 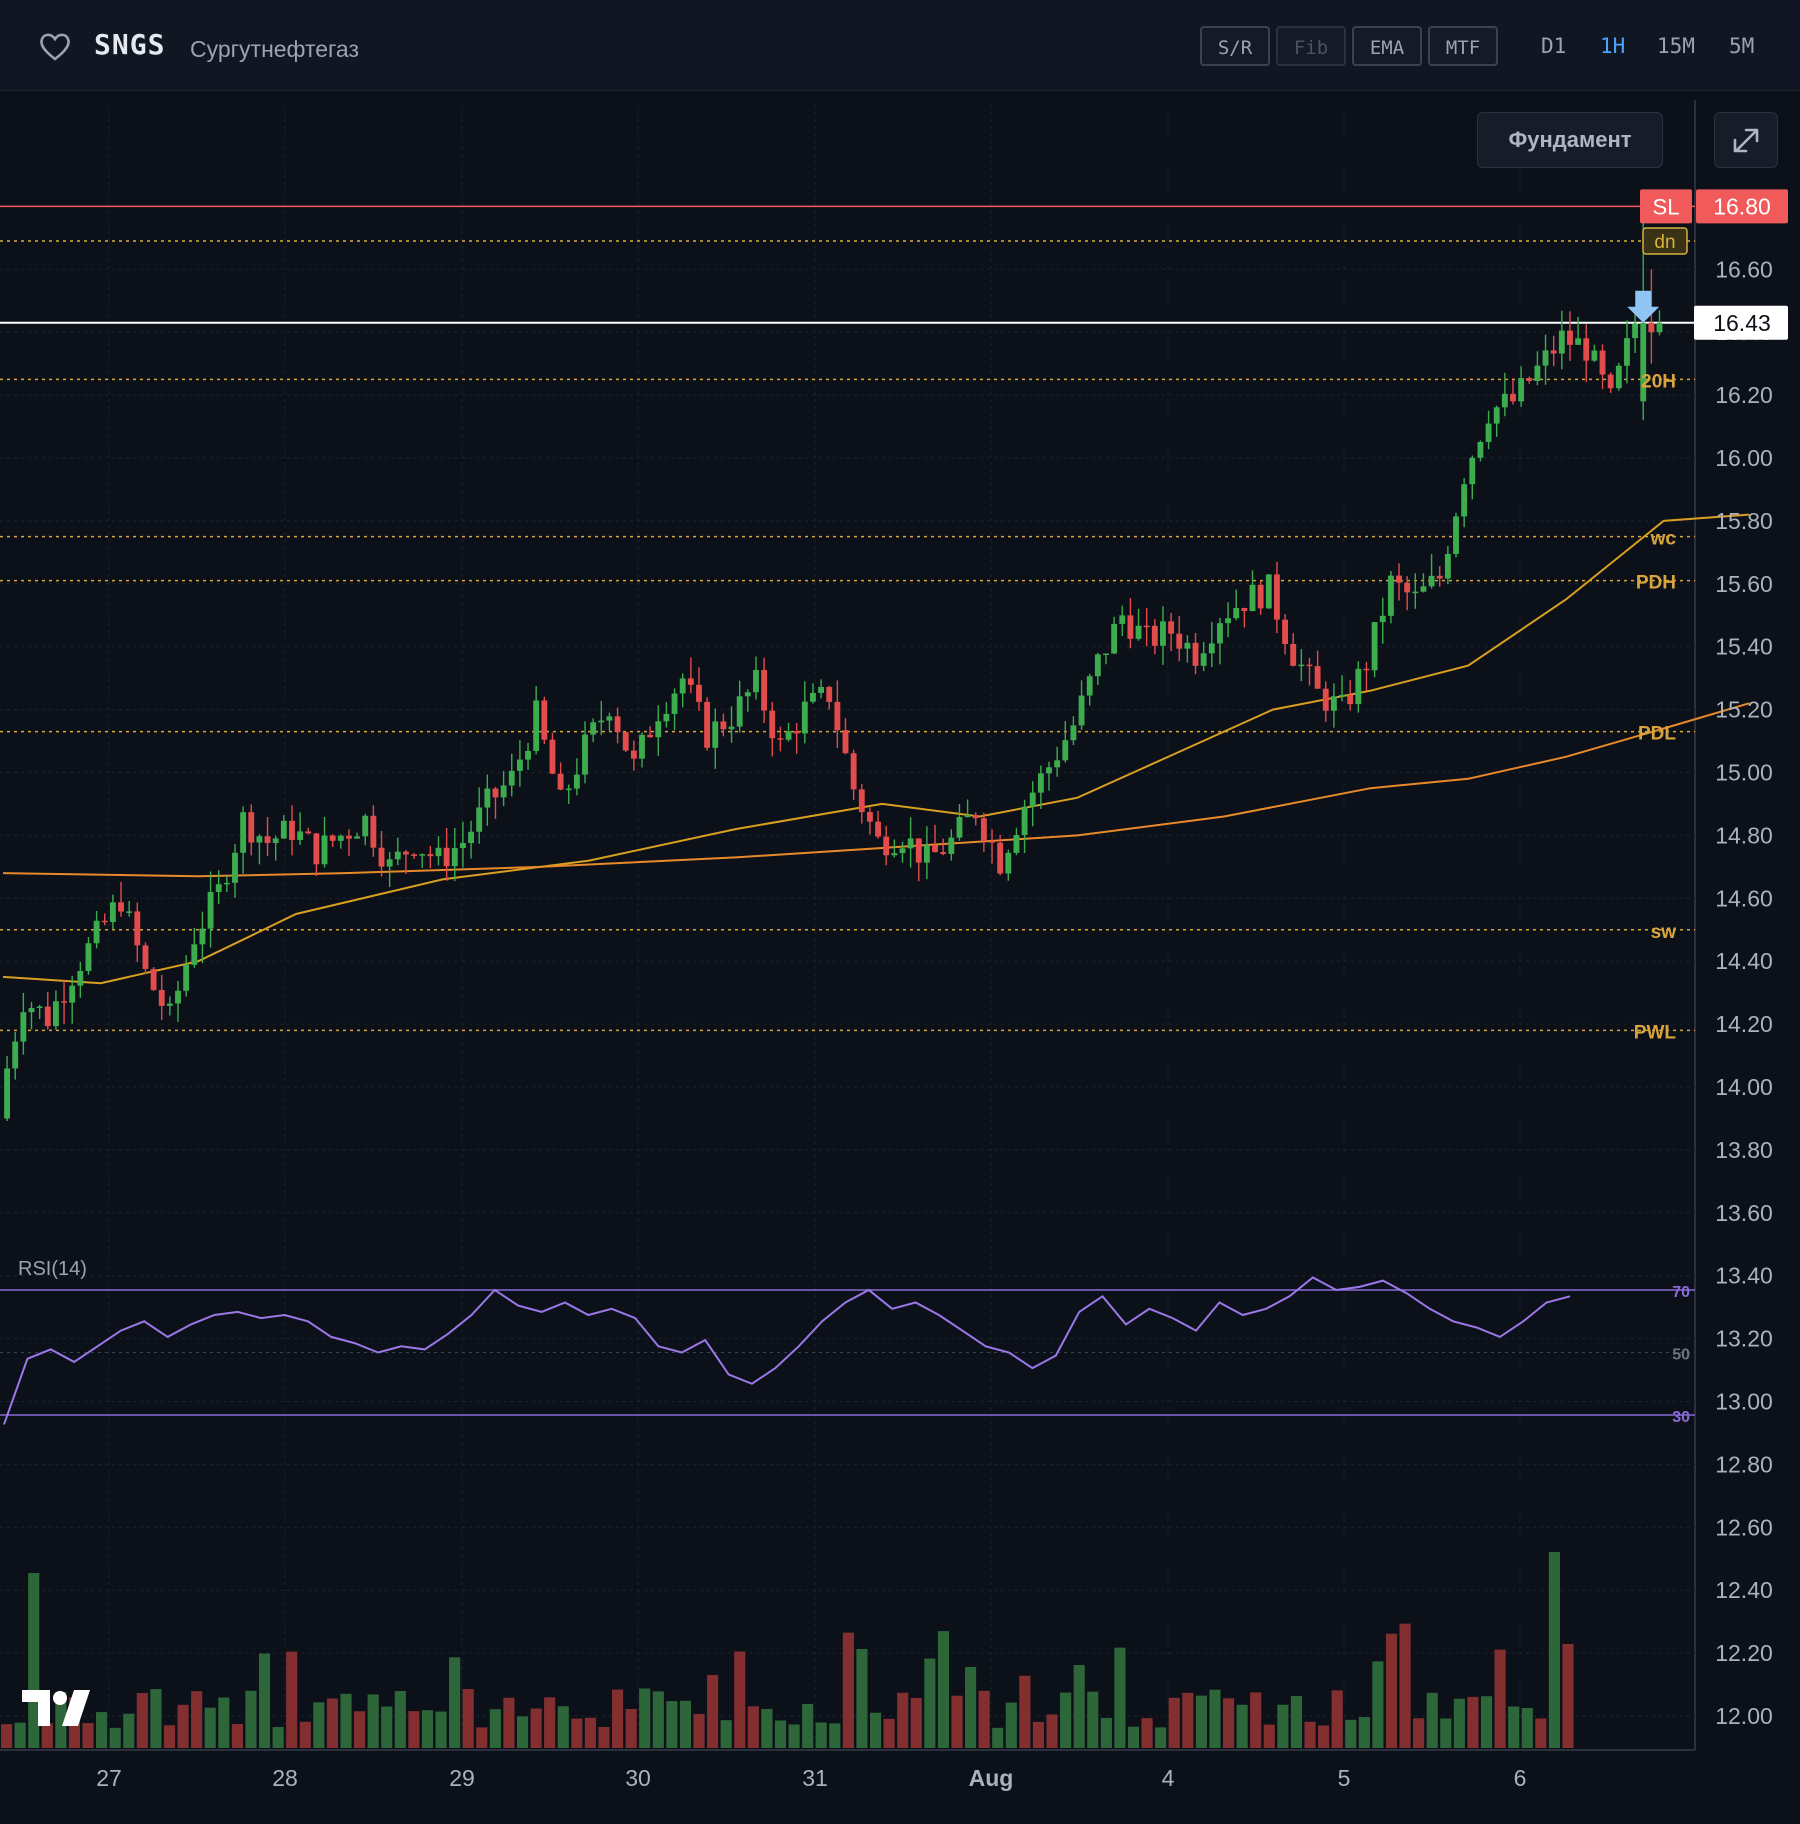 I want to click on y-tick-label: 16.60, so click(x=1744, y=269).